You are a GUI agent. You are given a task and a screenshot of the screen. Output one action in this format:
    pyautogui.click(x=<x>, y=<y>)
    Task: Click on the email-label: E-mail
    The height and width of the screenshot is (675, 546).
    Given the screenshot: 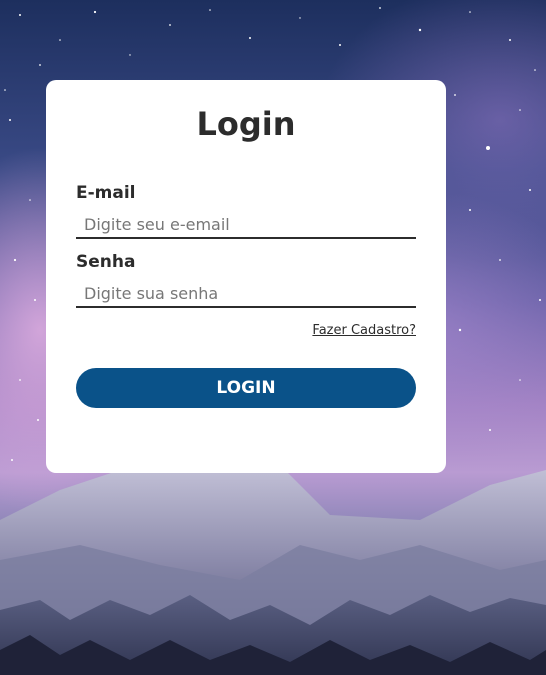 What is the action you would take?
    pyautogui.click(x=106, y=193)
    